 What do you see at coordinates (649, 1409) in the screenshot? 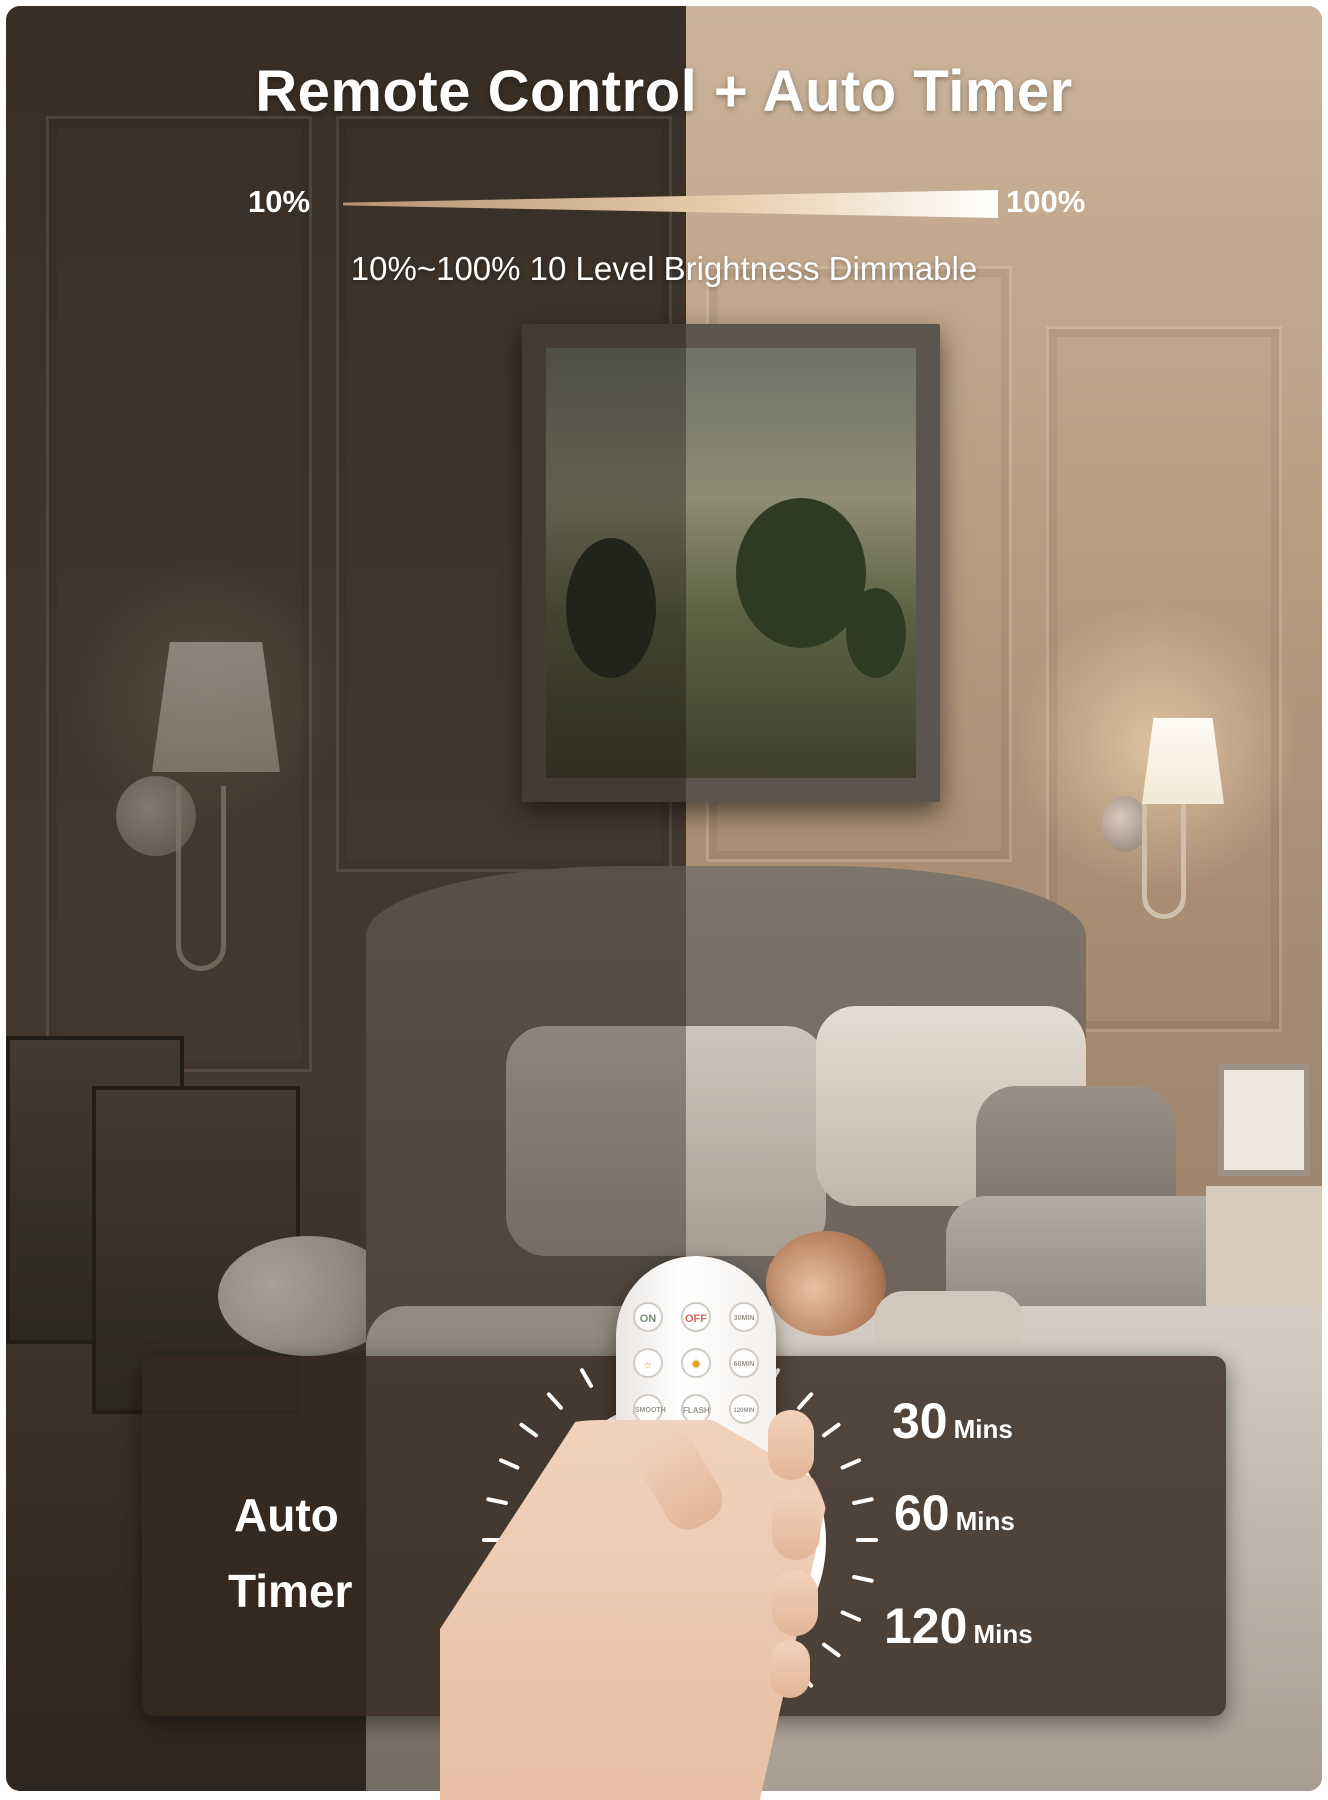
I see `remote-smooth-button: SMOOTH` at bounding box center [649, 1409].